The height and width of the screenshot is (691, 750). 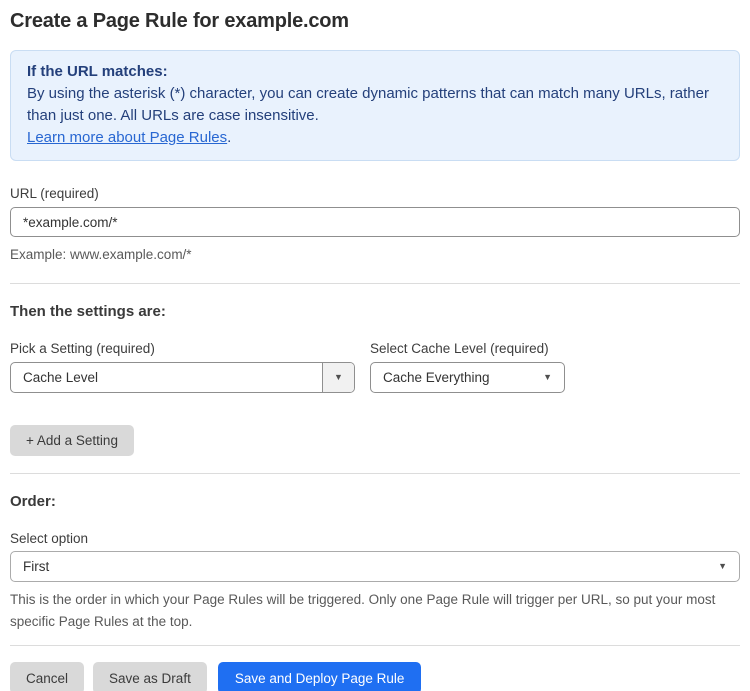 I want to click on setting-picker-dropdown: Cache Level ▼, so click(x=182, y=377).